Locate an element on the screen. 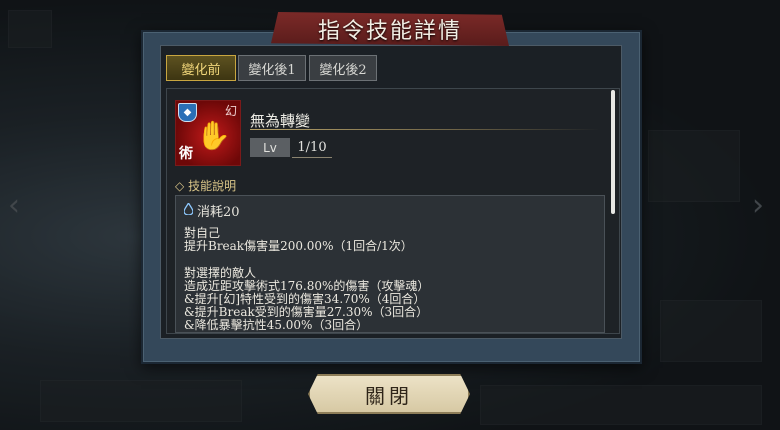 The image size is (780, 430). section-heading: ◇ 技能說明 is located at coordinates (205, 185).